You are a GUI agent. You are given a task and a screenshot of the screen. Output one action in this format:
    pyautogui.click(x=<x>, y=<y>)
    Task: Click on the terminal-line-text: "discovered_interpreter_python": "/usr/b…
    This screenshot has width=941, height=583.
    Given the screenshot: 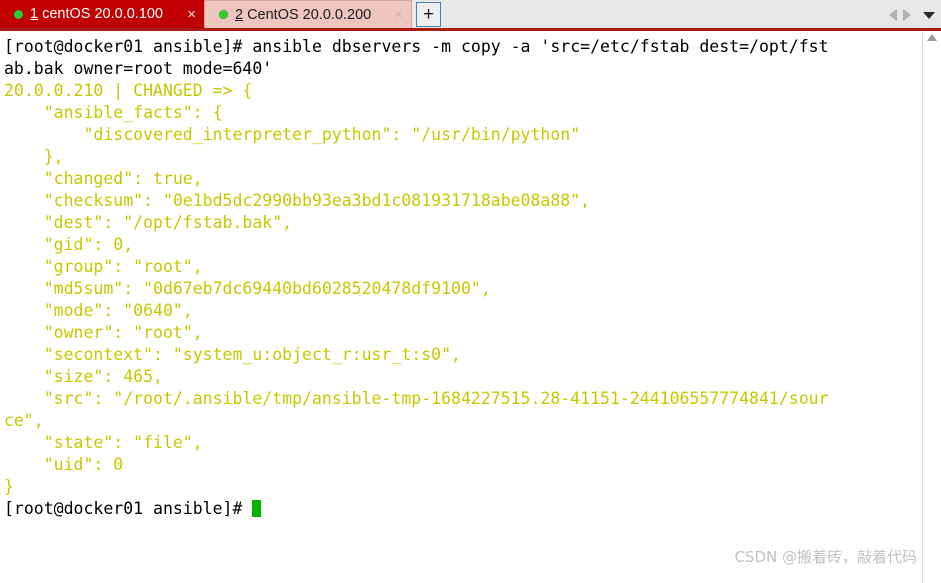 What is the action you would take?
    pyautogui.click(x=292, y=134)
    